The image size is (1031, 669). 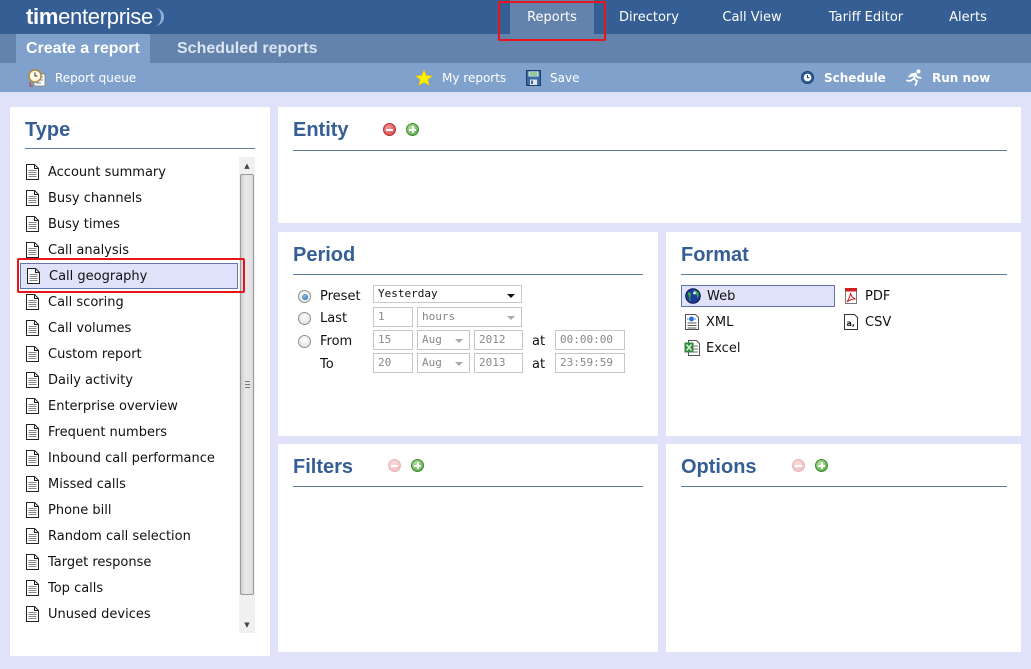 I want to click on report-type-label: Custom report, so click(x=95, y=354).